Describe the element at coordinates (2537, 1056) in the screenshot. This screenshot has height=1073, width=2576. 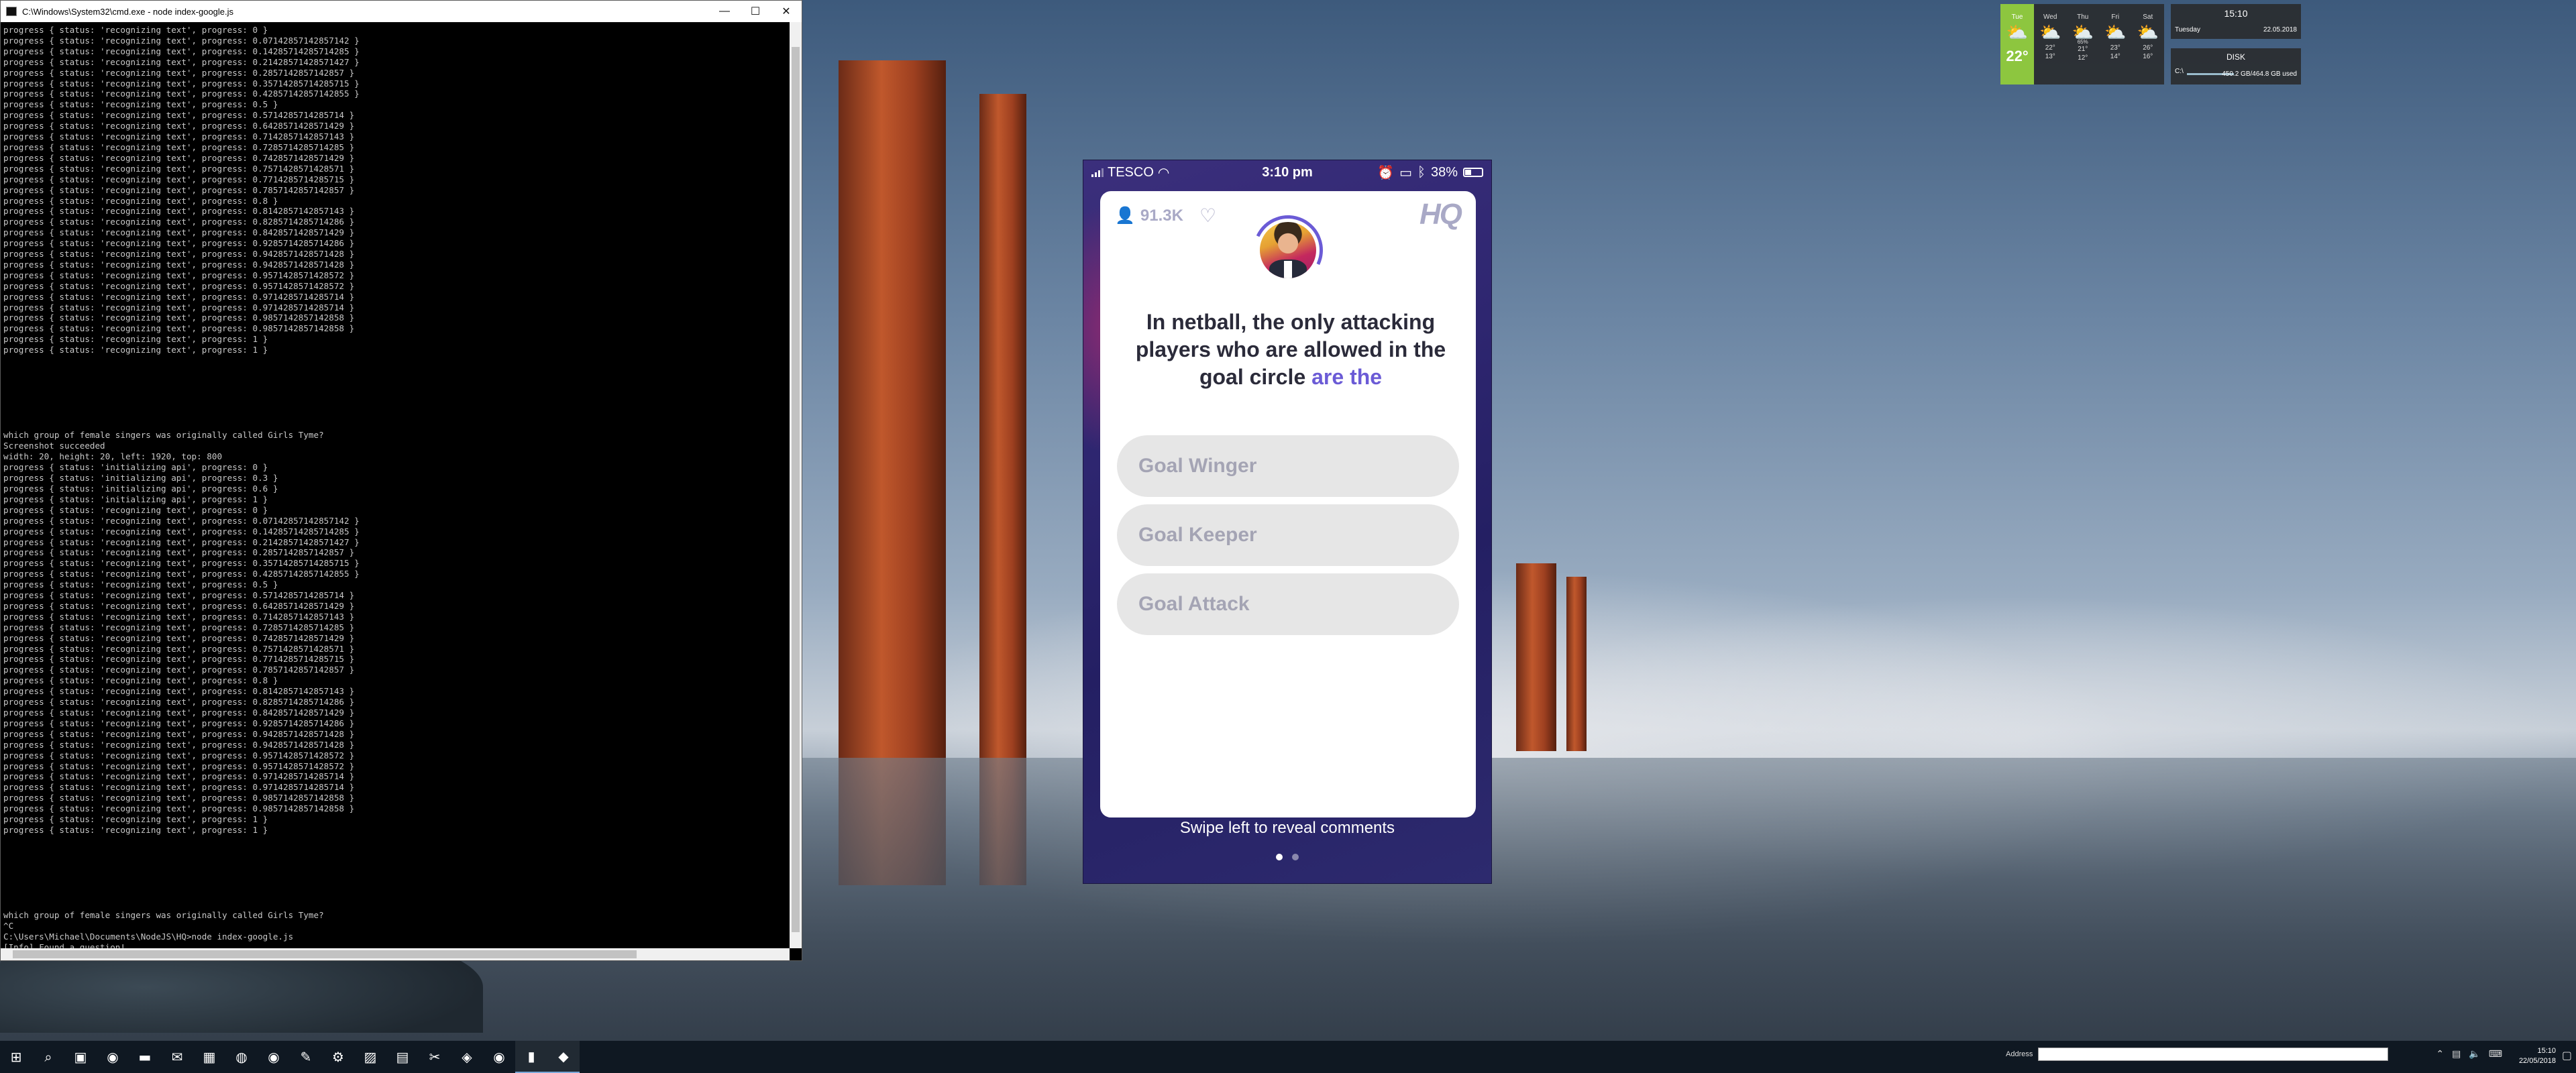
I see `taskbar-clock: 15:10 22/05/2018` at that location.